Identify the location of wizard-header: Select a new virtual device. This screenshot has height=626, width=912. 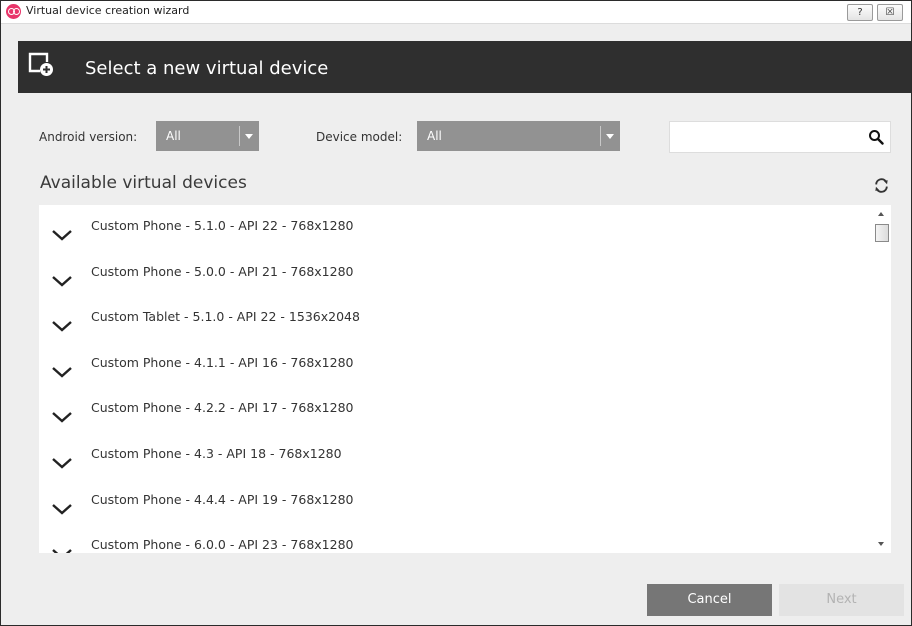
(464, 67).